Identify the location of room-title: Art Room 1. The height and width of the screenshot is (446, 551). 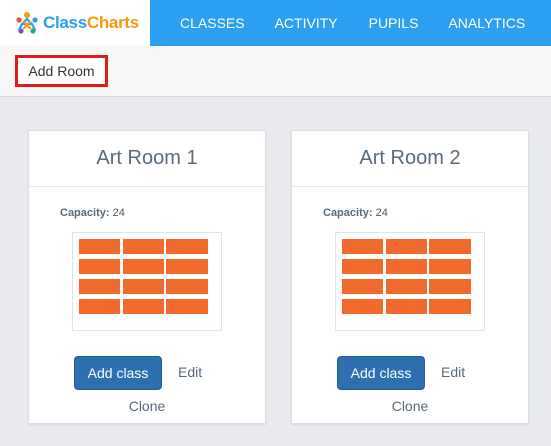
(147, 159).